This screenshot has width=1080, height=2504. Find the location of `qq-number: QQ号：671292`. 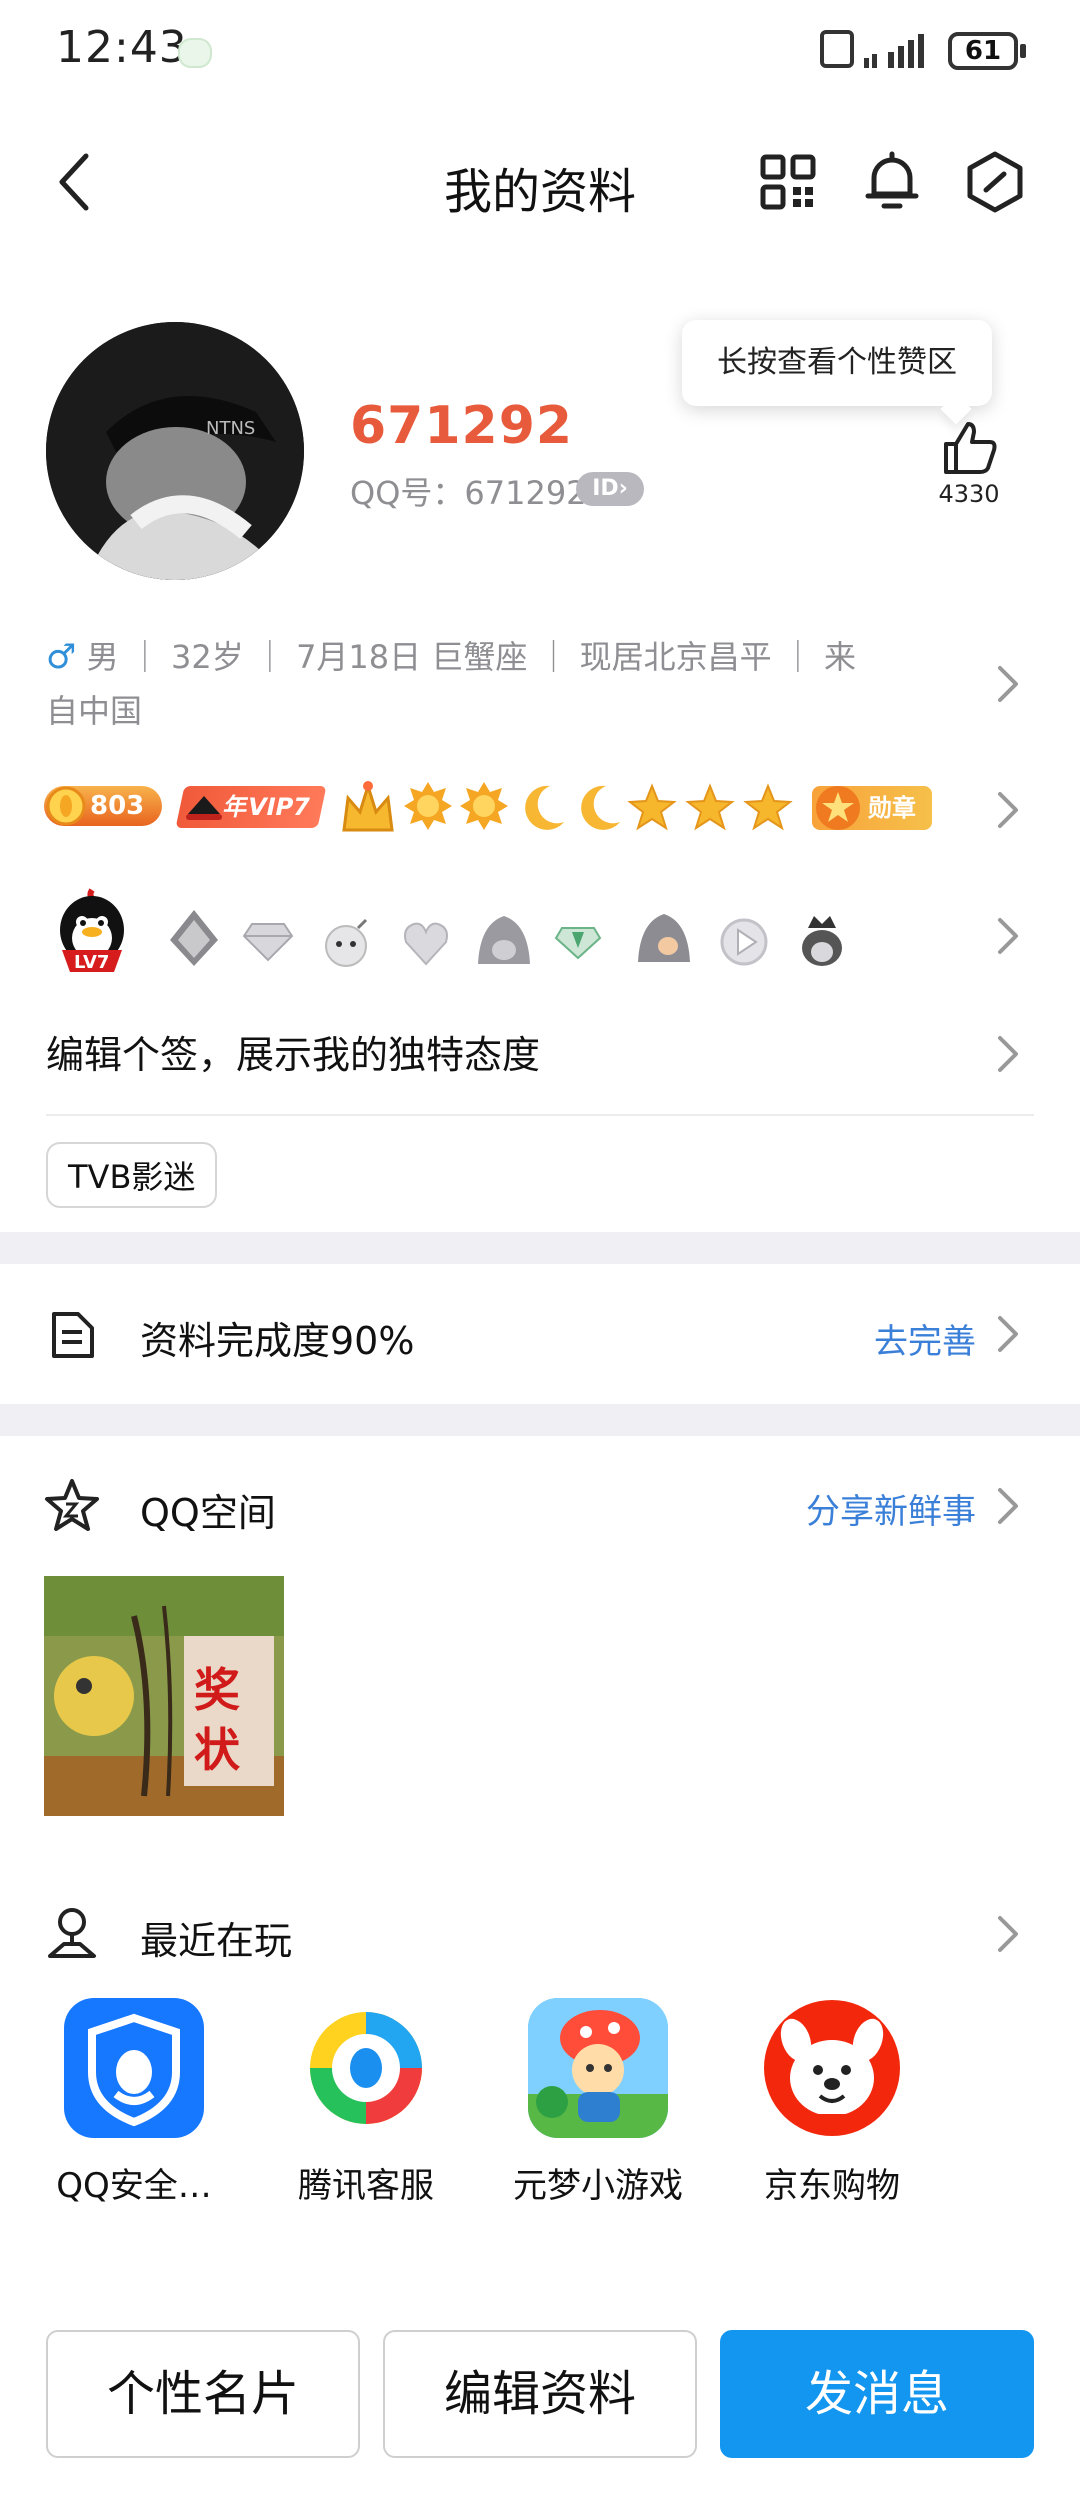

qq-number: QQ号：671292 is located at coordinates (468, 493).